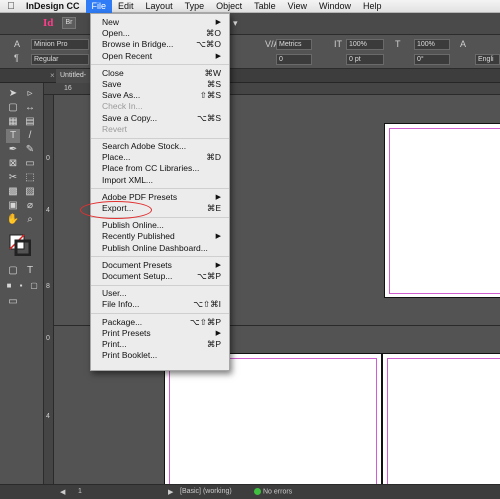 The image size is (500, 499). I want to click on menu-item-package: Package... ⌥⇧⌘P, so click(160, 322).